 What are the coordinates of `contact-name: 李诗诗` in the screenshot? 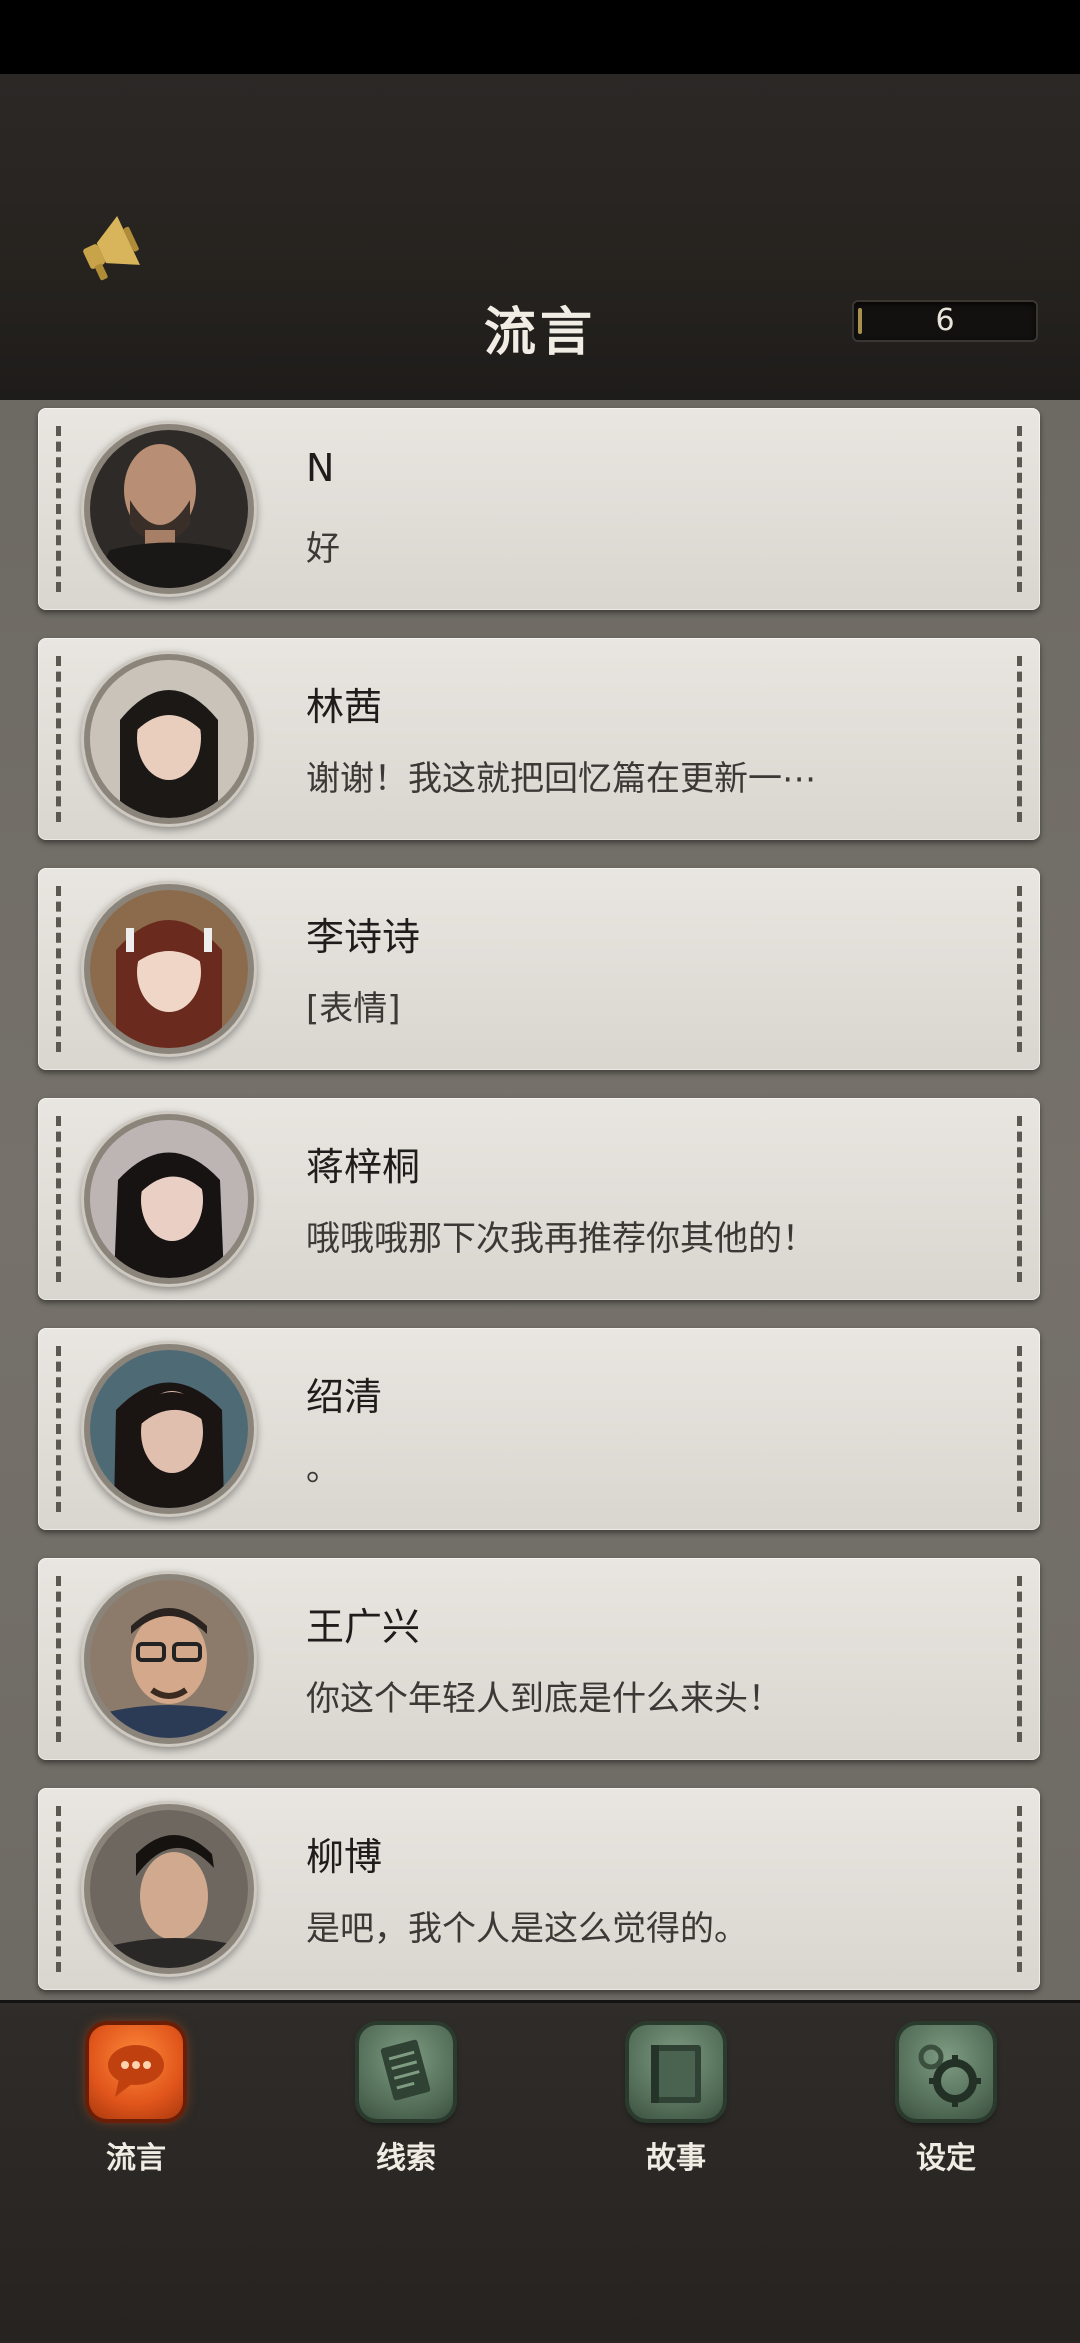 It's located at (363, 937).